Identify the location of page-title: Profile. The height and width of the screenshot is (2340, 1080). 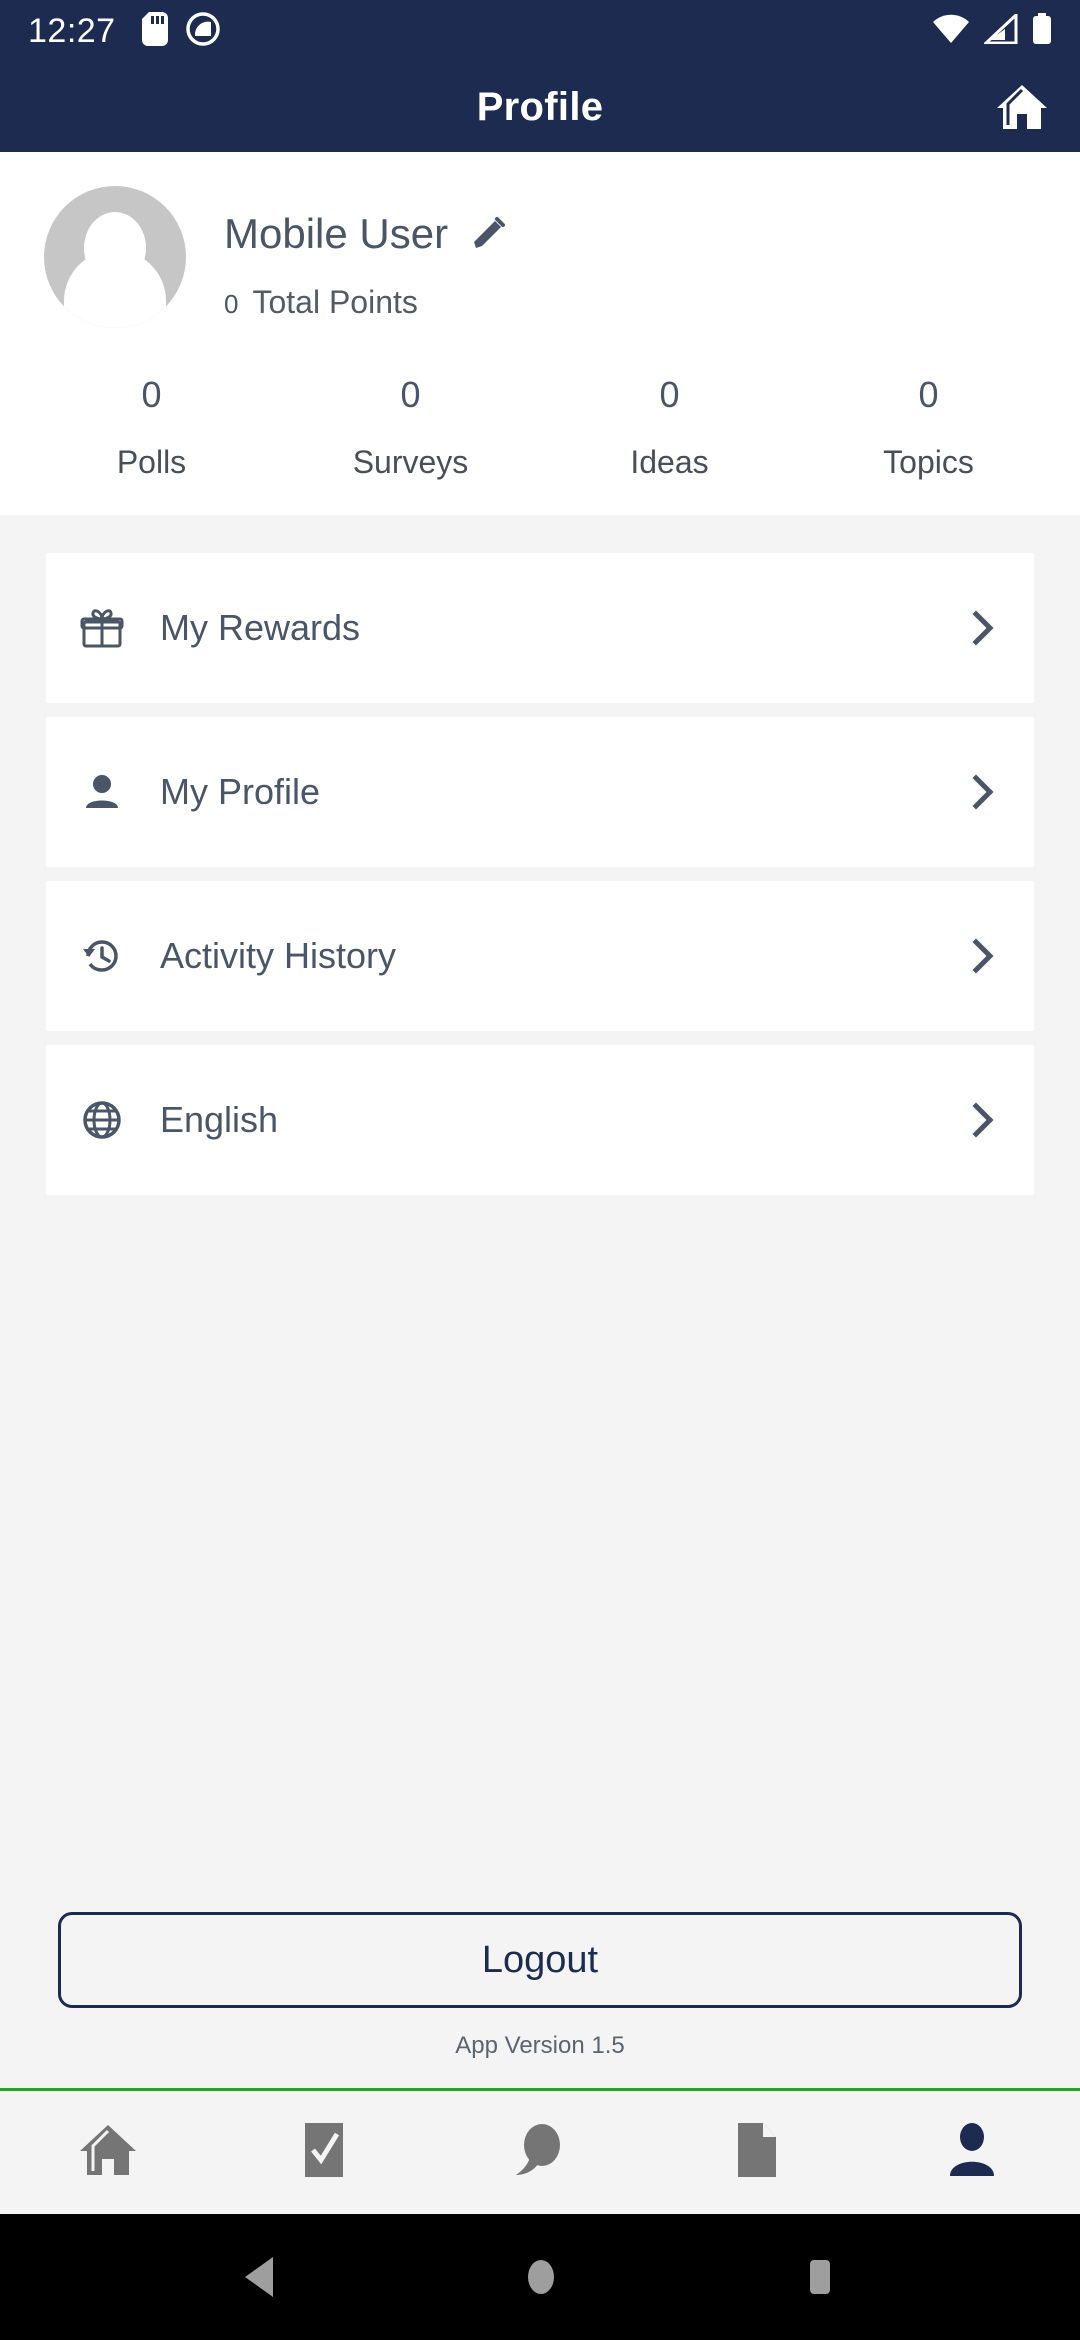
(540, 106).